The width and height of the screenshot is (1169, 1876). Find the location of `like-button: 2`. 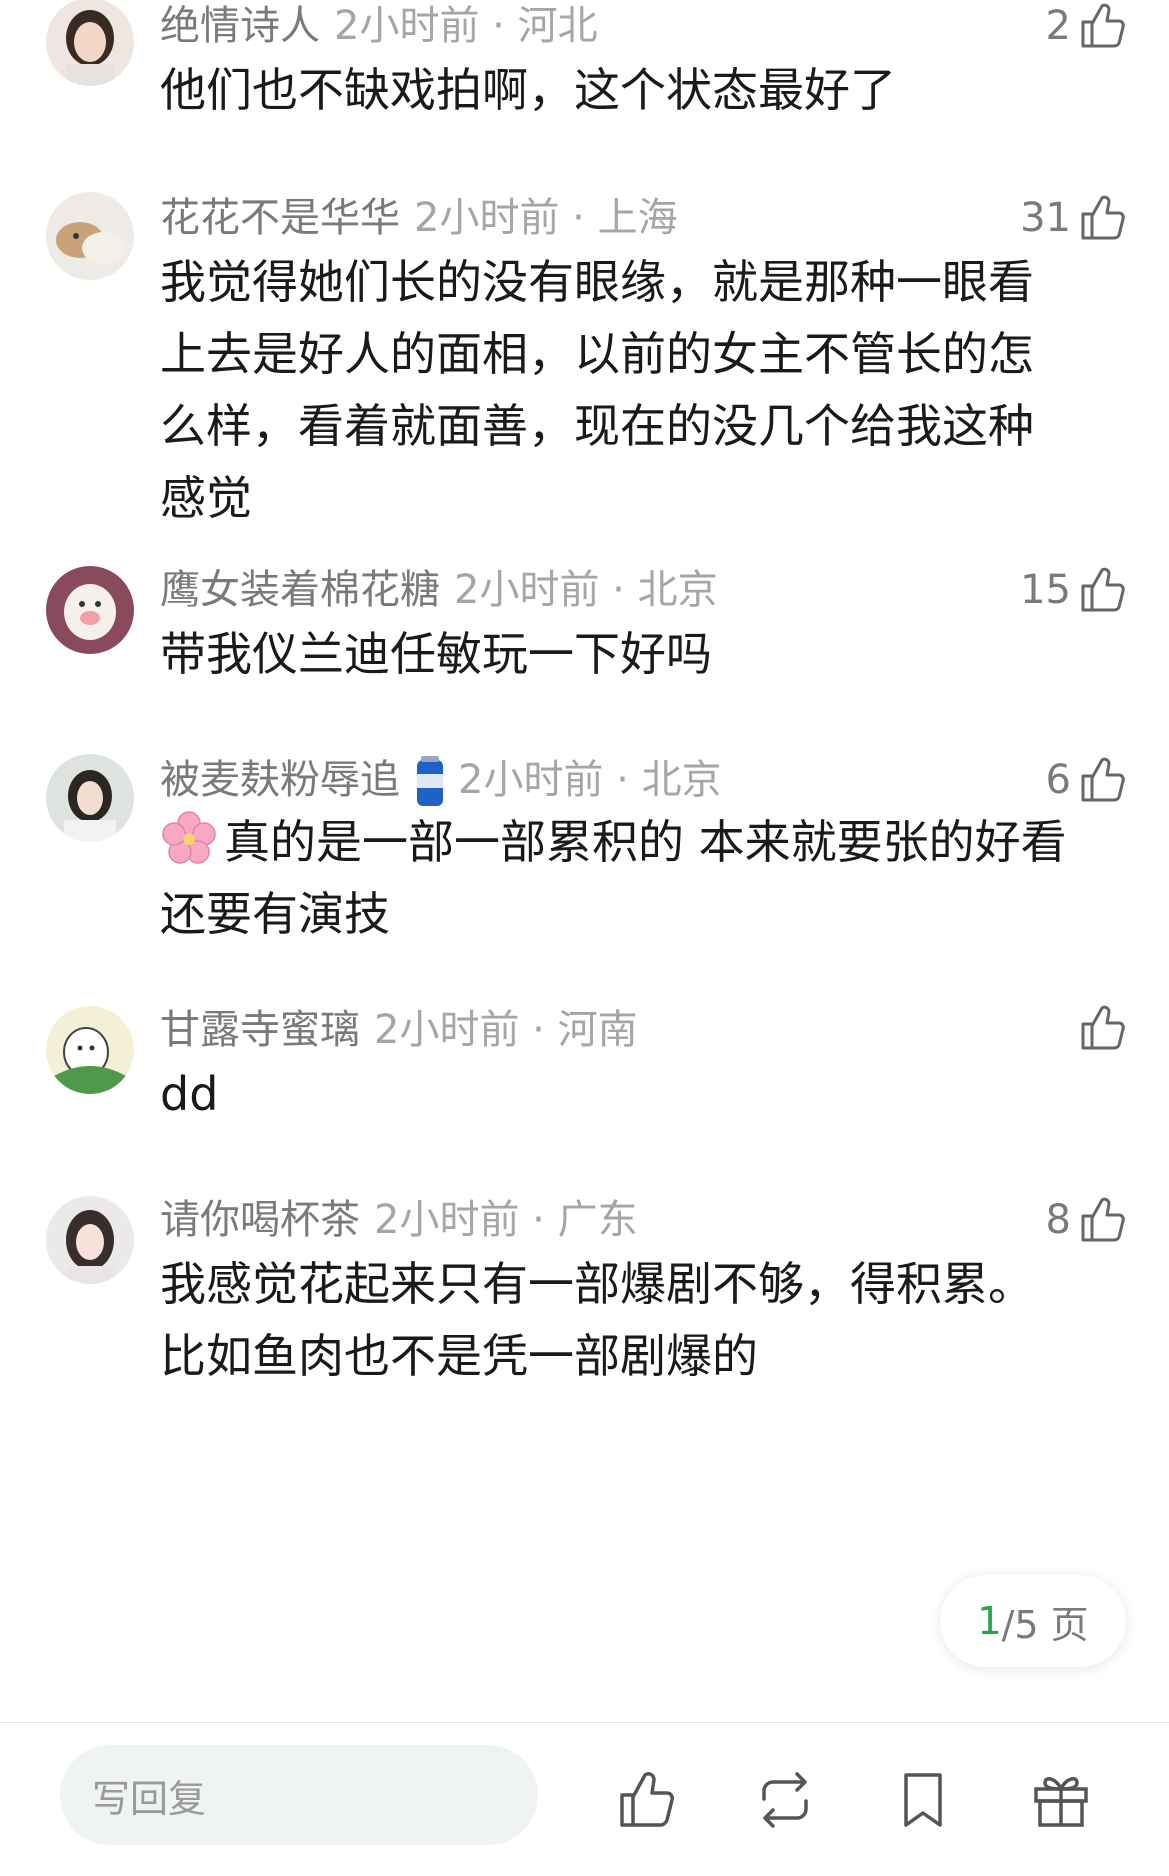

like-button: 2 is located at coordinates (1087, 27).